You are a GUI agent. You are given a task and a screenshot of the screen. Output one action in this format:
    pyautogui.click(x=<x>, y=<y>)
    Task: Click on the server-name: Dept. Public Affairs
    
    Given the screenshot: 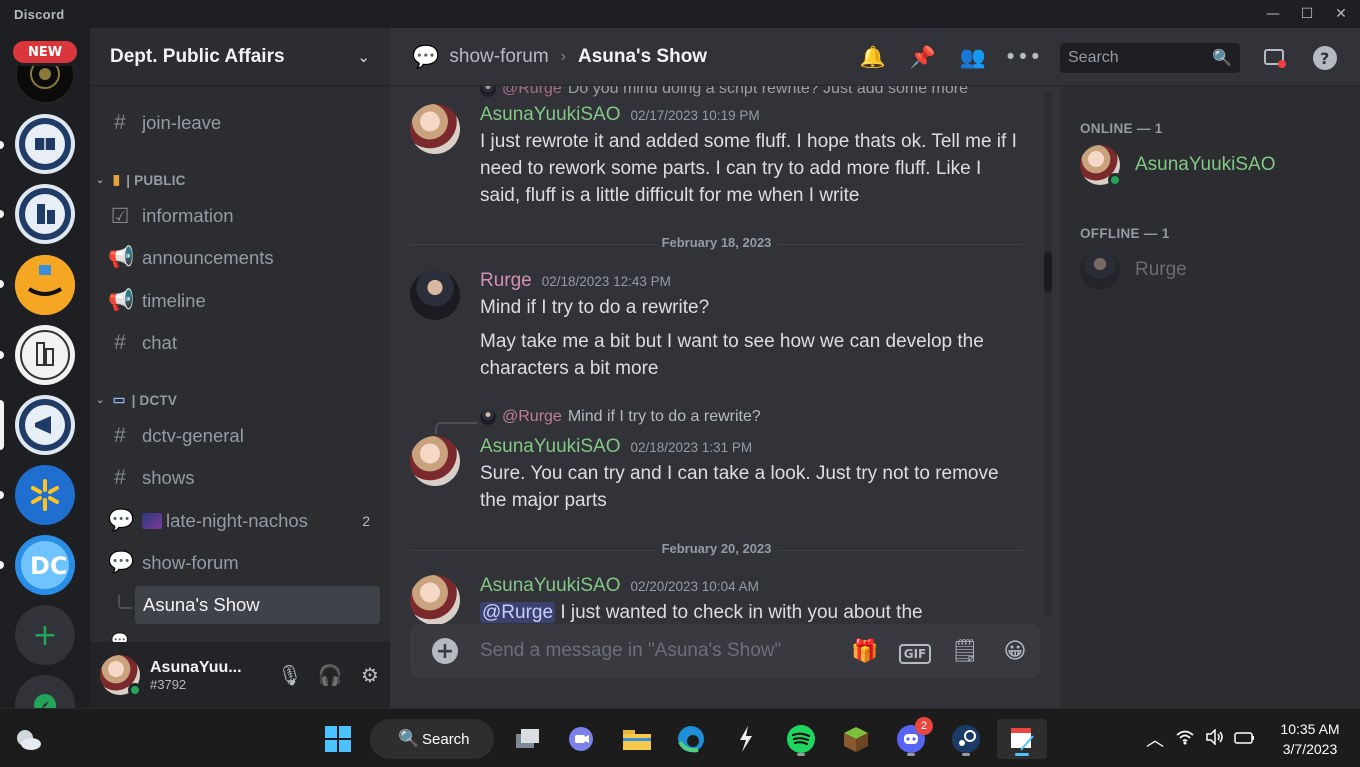 What is the action you would take?
    pyautogui.click(x=197, y=56)
    